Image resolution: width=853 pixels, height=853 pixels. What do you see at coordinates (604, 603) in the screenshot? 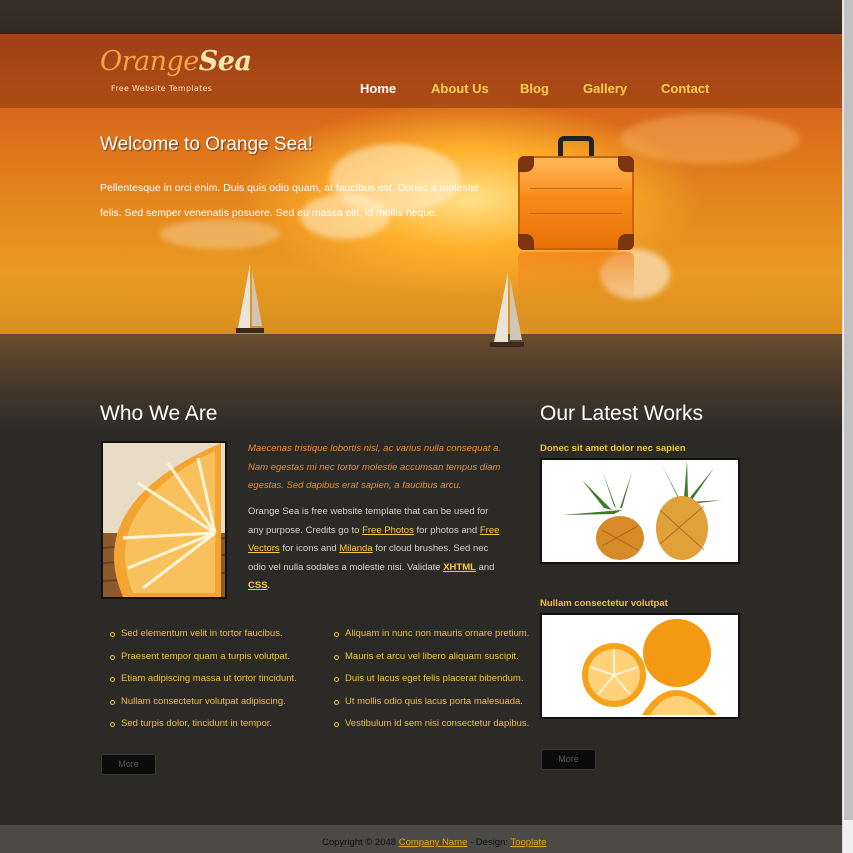
I see `work-title-2: Nullam consectetur volutpat` at bounding box center [604, 603].